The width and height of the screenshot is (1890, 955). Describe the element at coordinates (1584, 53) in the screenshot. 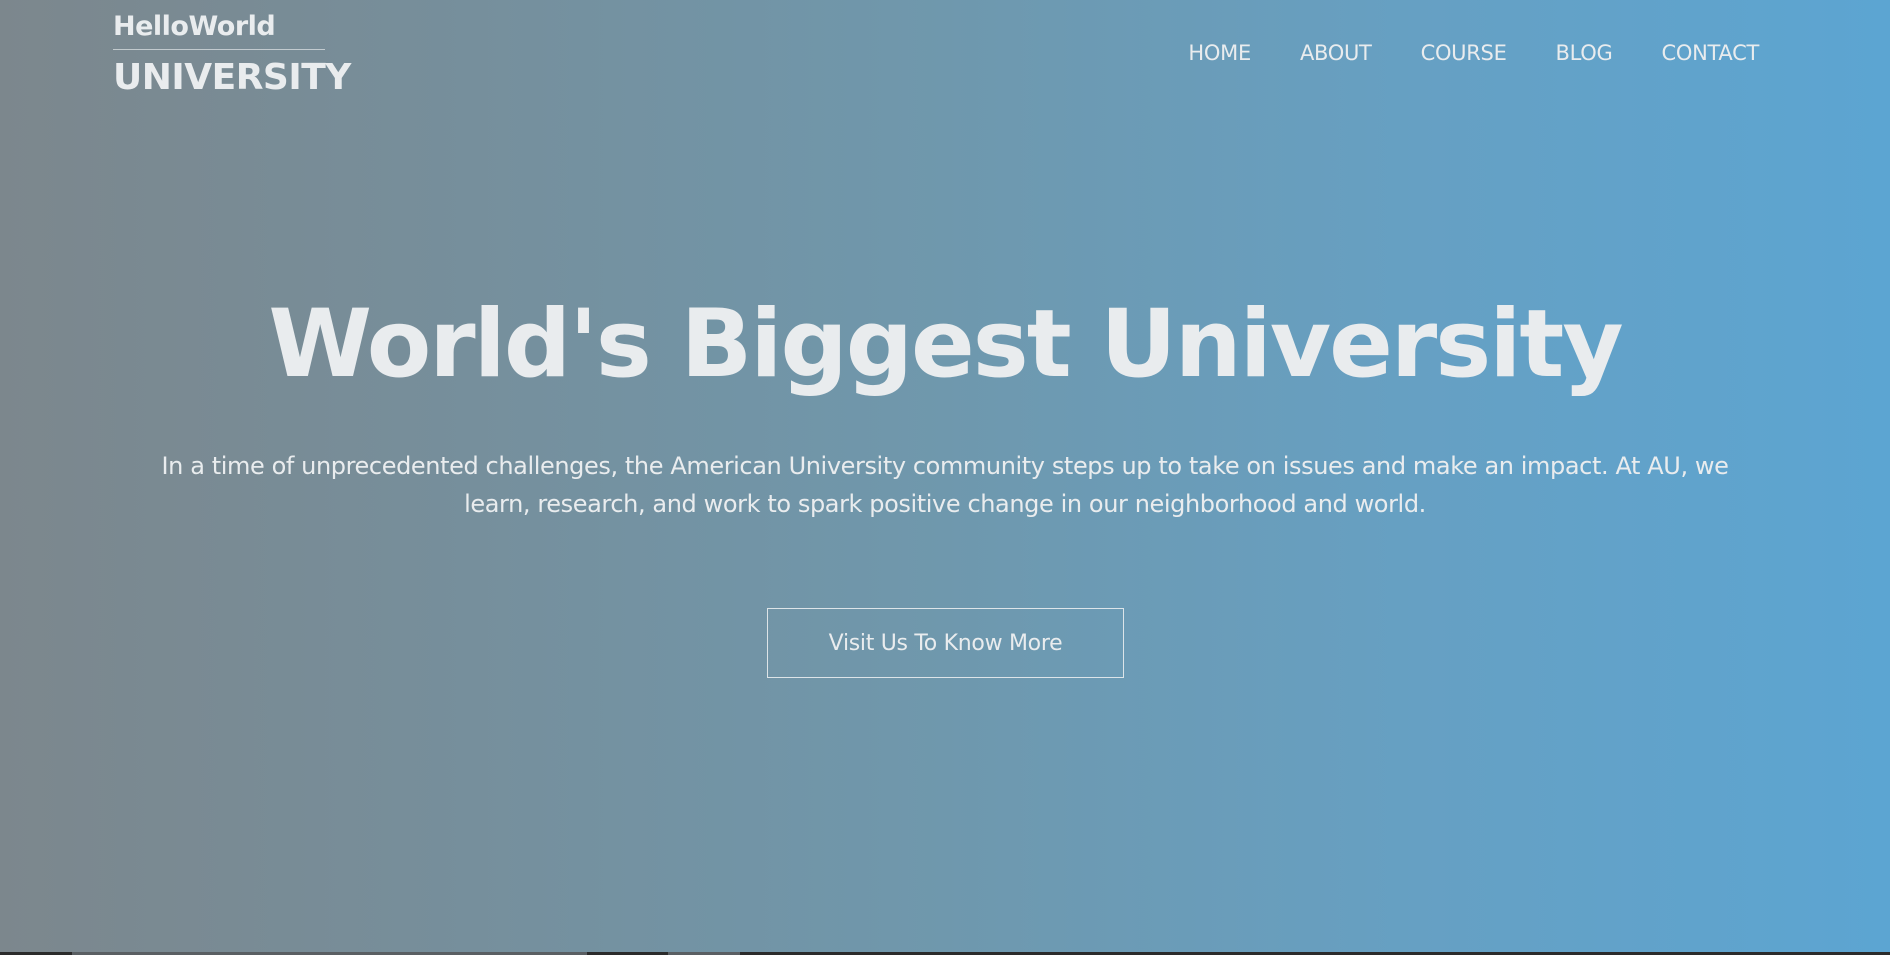

I see `nav-item-blog: BLOG` at that location.